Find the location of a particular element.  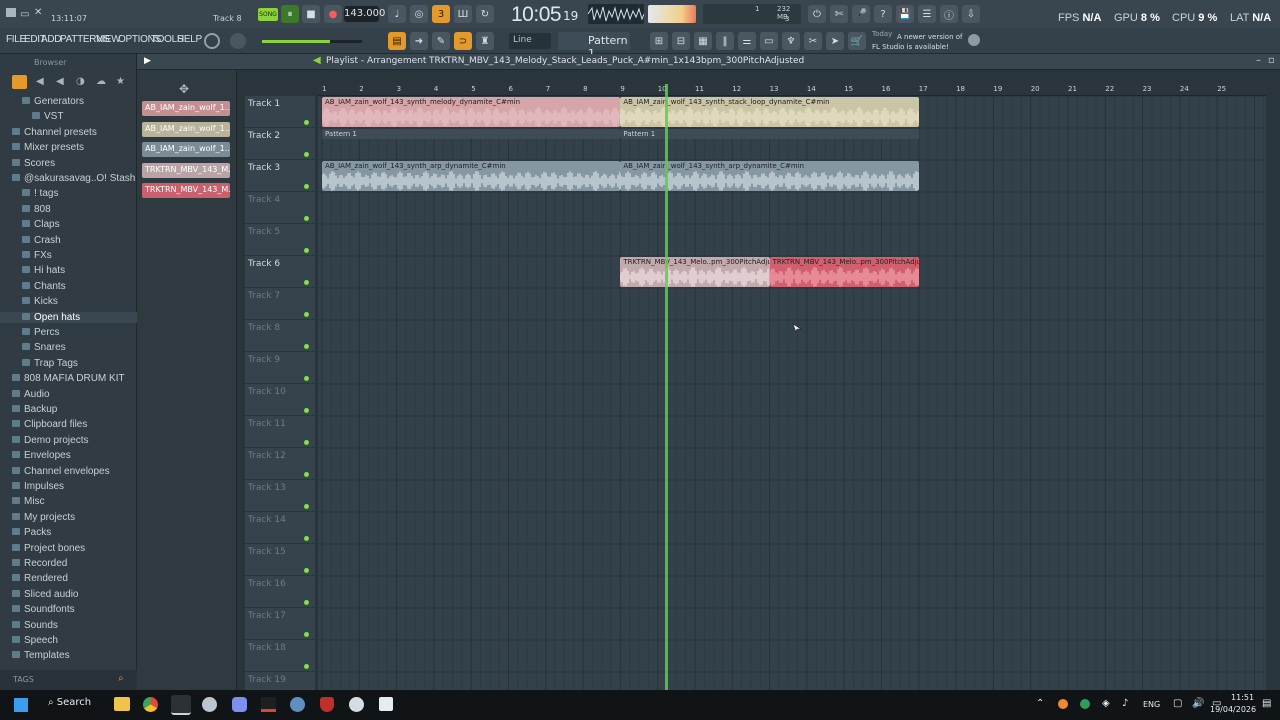

taskbar-date: 19/04/2026 is located at coordinates (1233, 709).